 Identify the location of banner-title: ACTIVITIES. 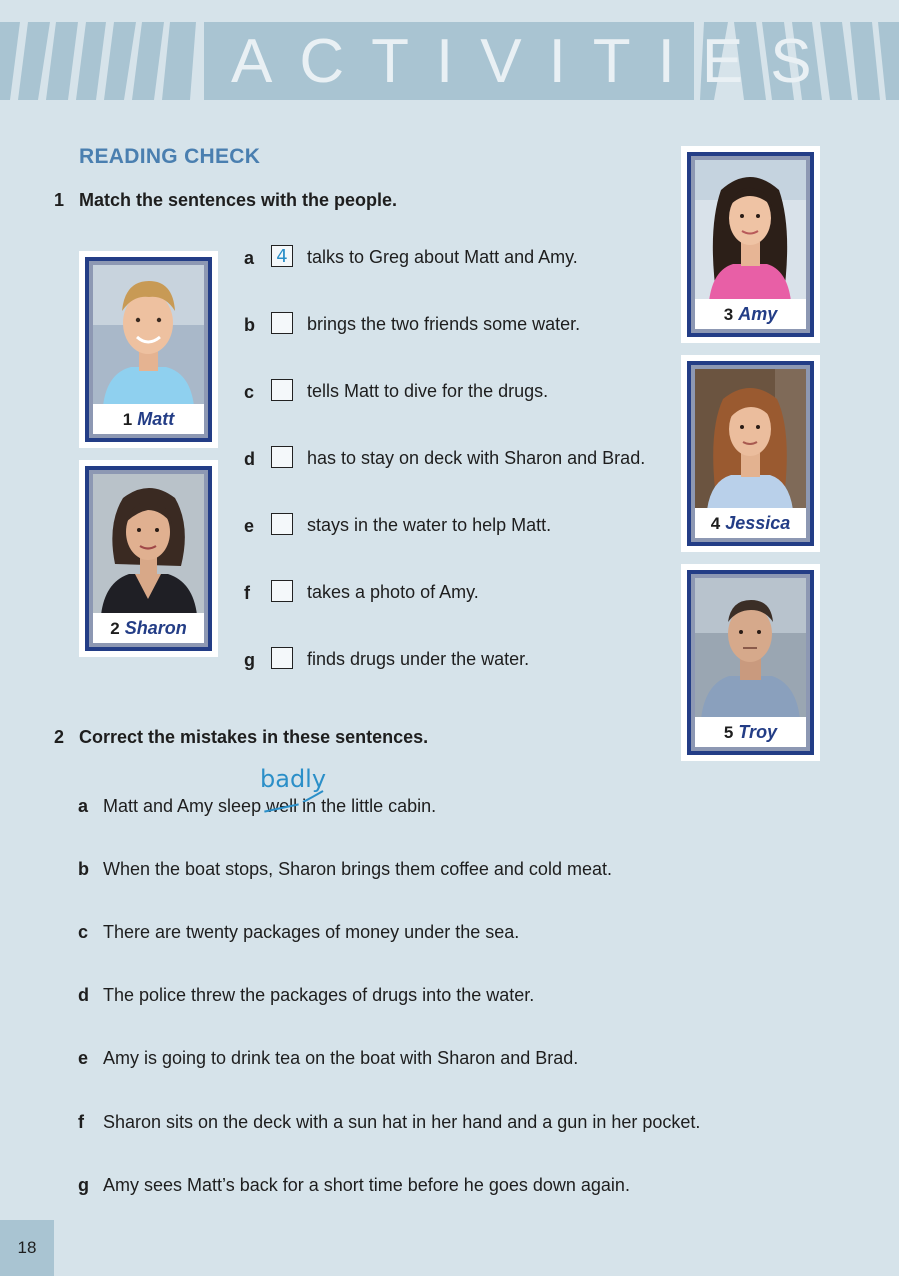
(535, 61).